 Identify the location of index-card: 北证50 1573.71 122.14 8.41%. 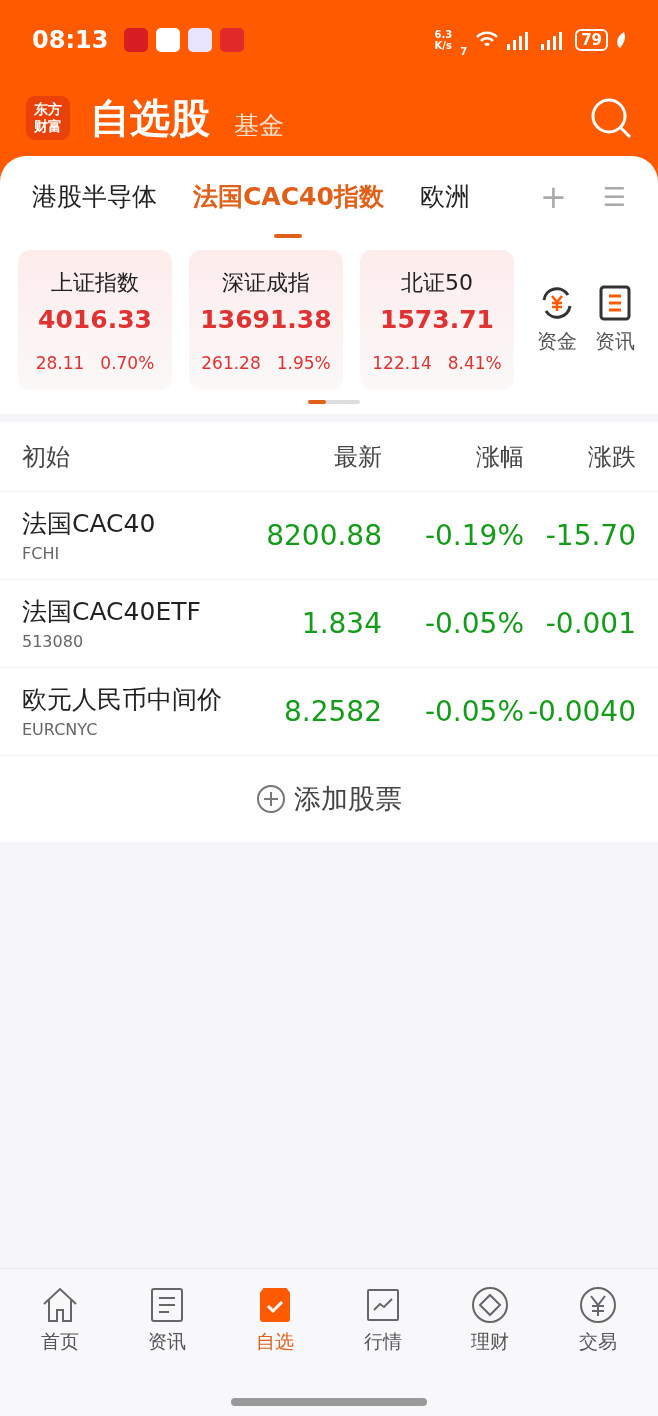
(437, 320).